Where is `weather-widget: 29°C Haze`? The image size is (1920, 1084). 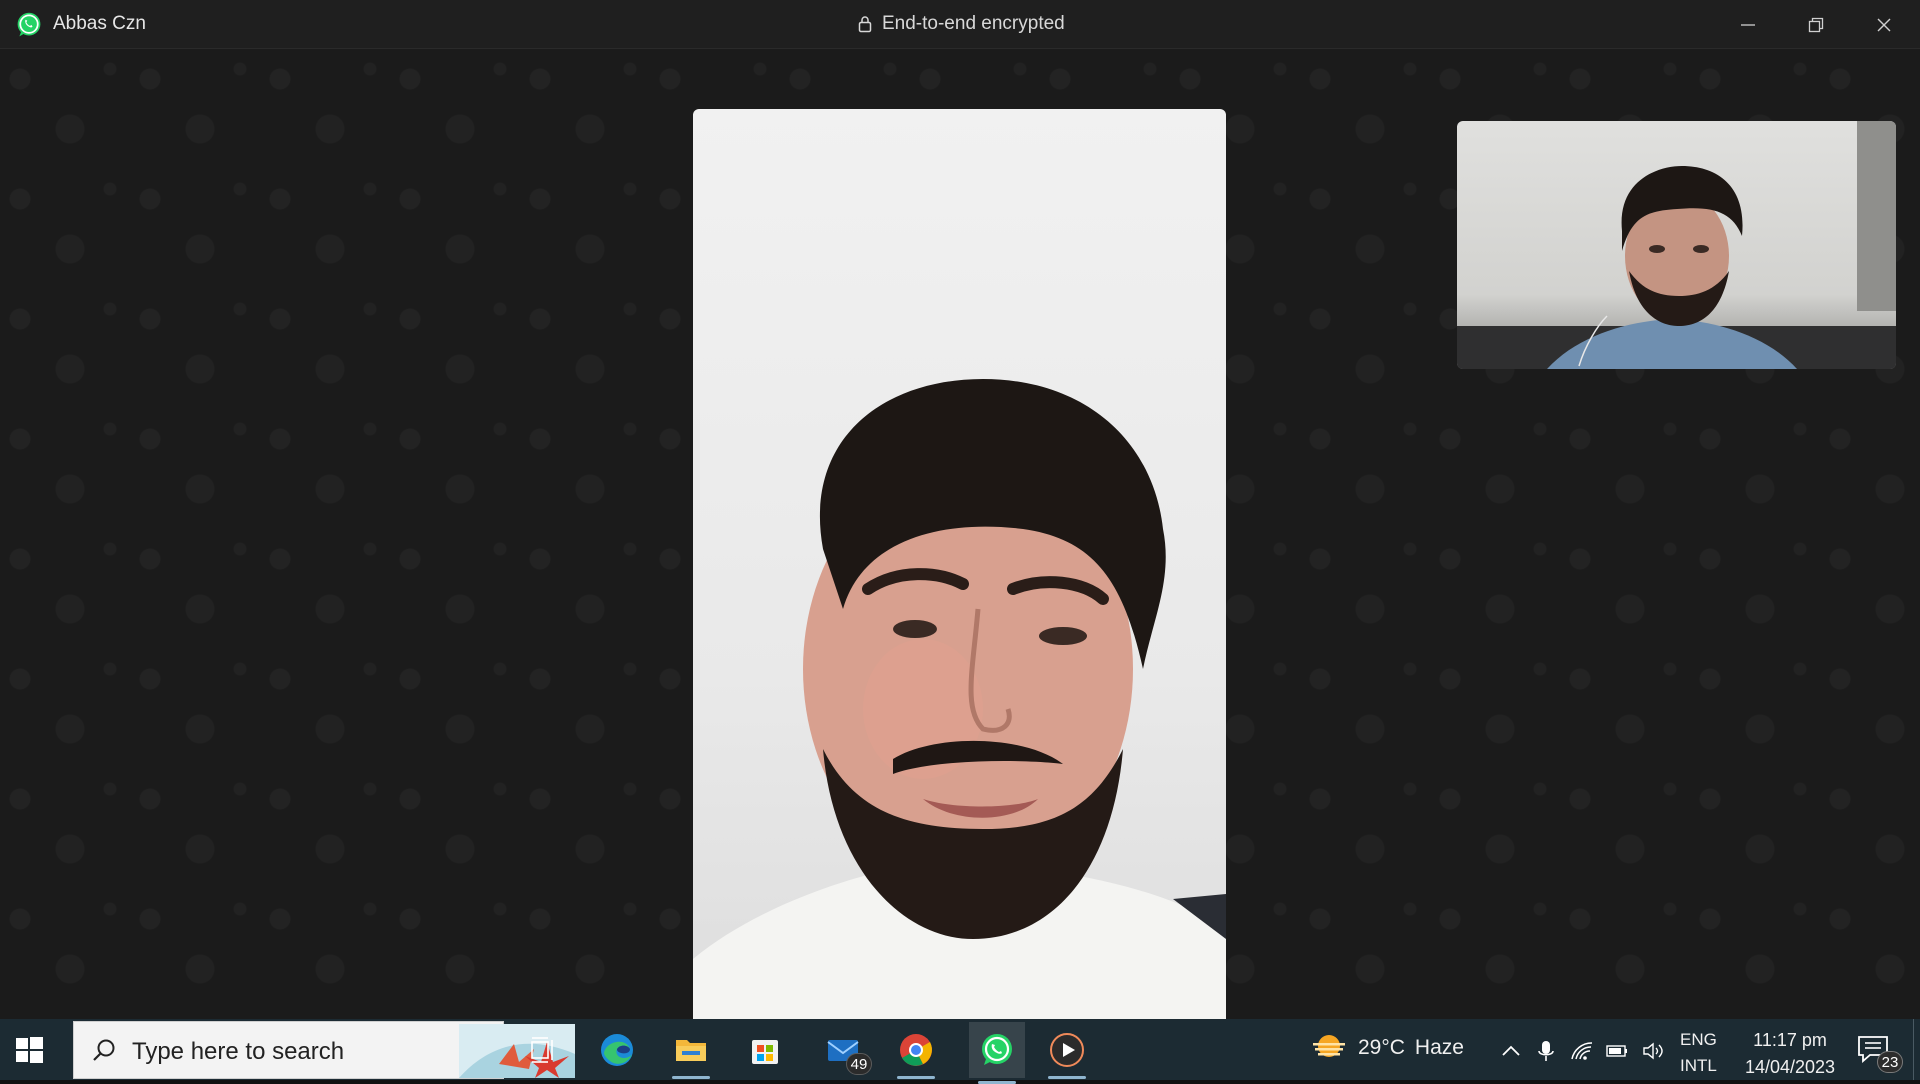
weather-widget: 29°C Haze is located at coordinates (1387, 1048).